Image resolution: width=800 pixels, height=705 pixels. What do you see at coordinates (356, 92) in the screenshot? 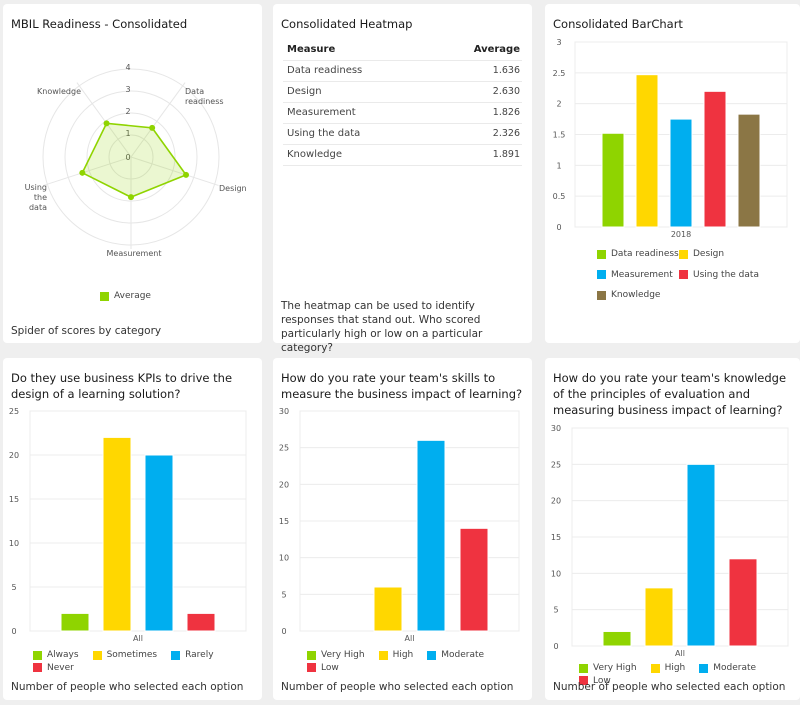
I see `measure-cell: Design` at bounding box center [356, 92].